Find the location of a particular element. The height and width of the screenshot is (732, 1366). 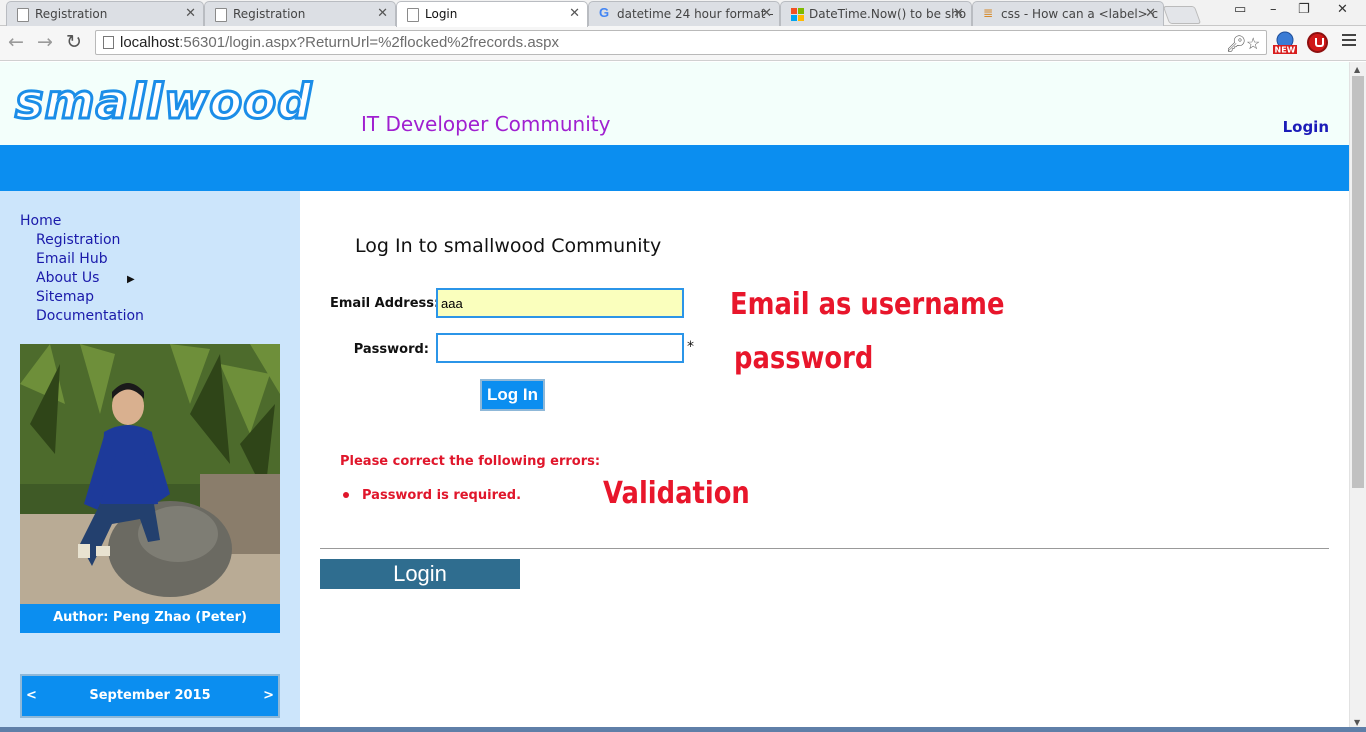

annotation-validation: Validation is located at coordinates (676, 493).